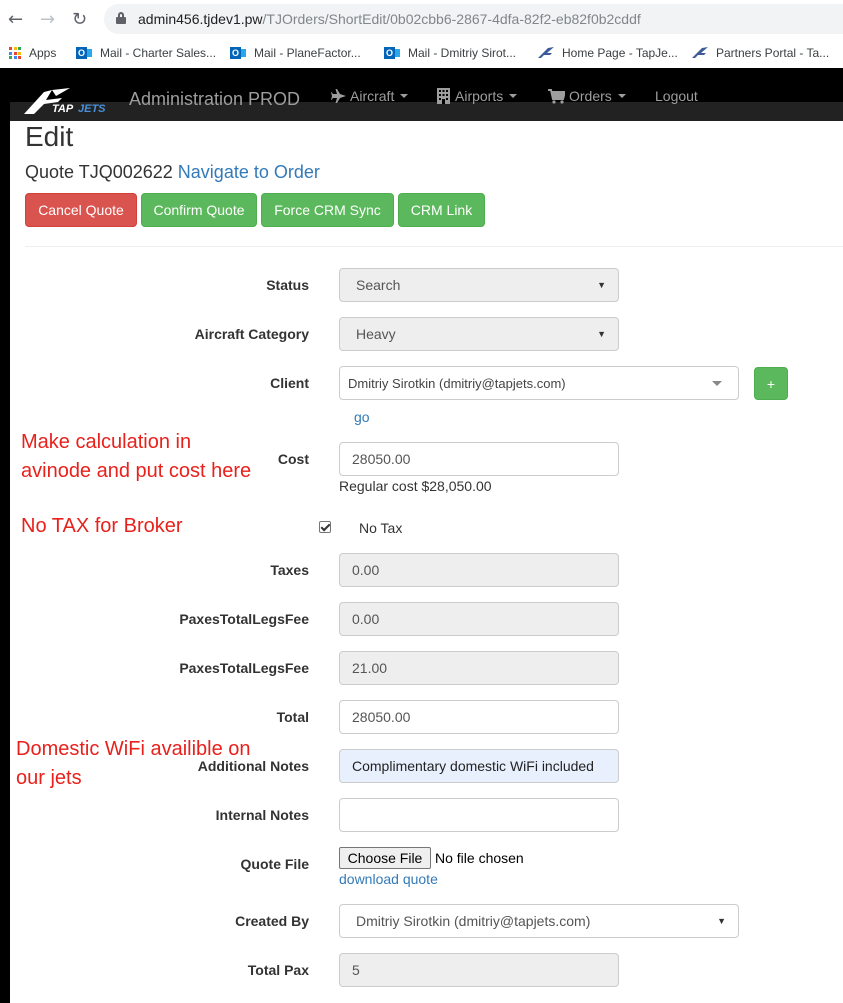 Image resolution: width=843 pixels, height=1003 pixels. I want to click on taxes-value: 0.00, so click(366, 570).